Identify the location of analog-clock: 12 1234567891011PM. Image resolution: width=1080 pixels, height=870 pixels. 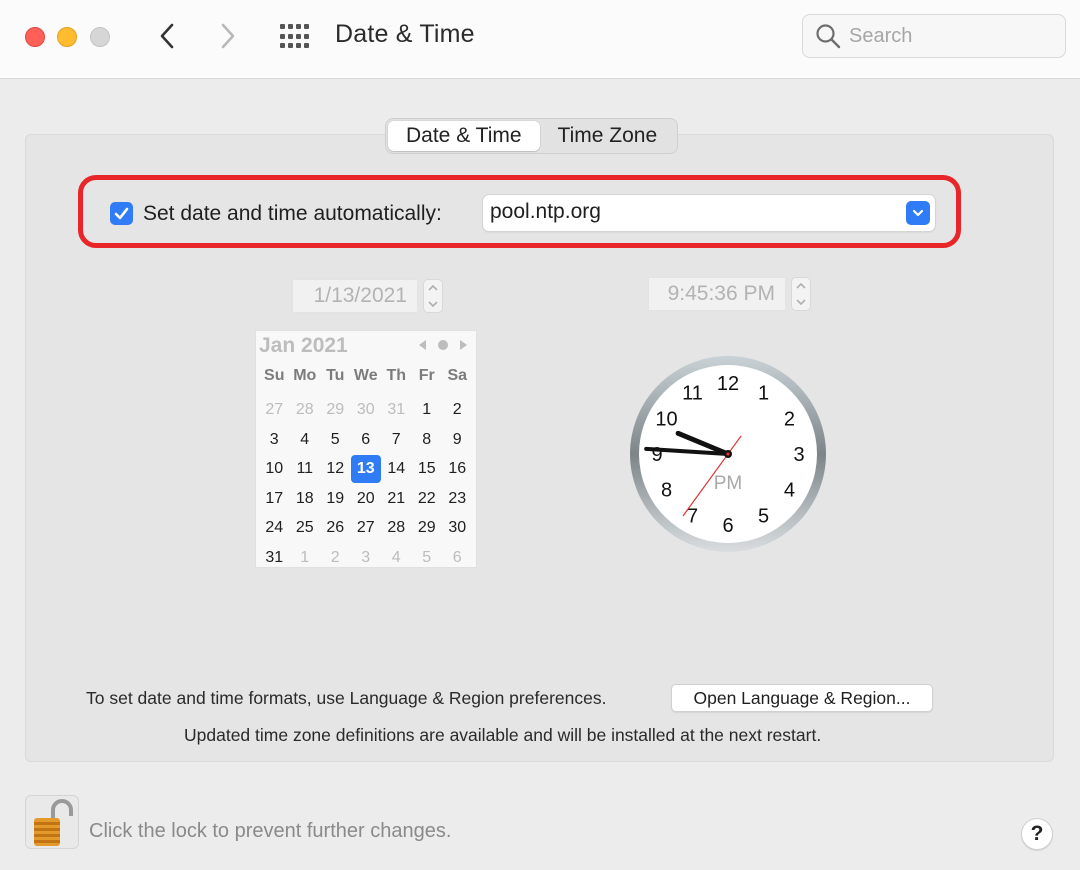
(728, 454).